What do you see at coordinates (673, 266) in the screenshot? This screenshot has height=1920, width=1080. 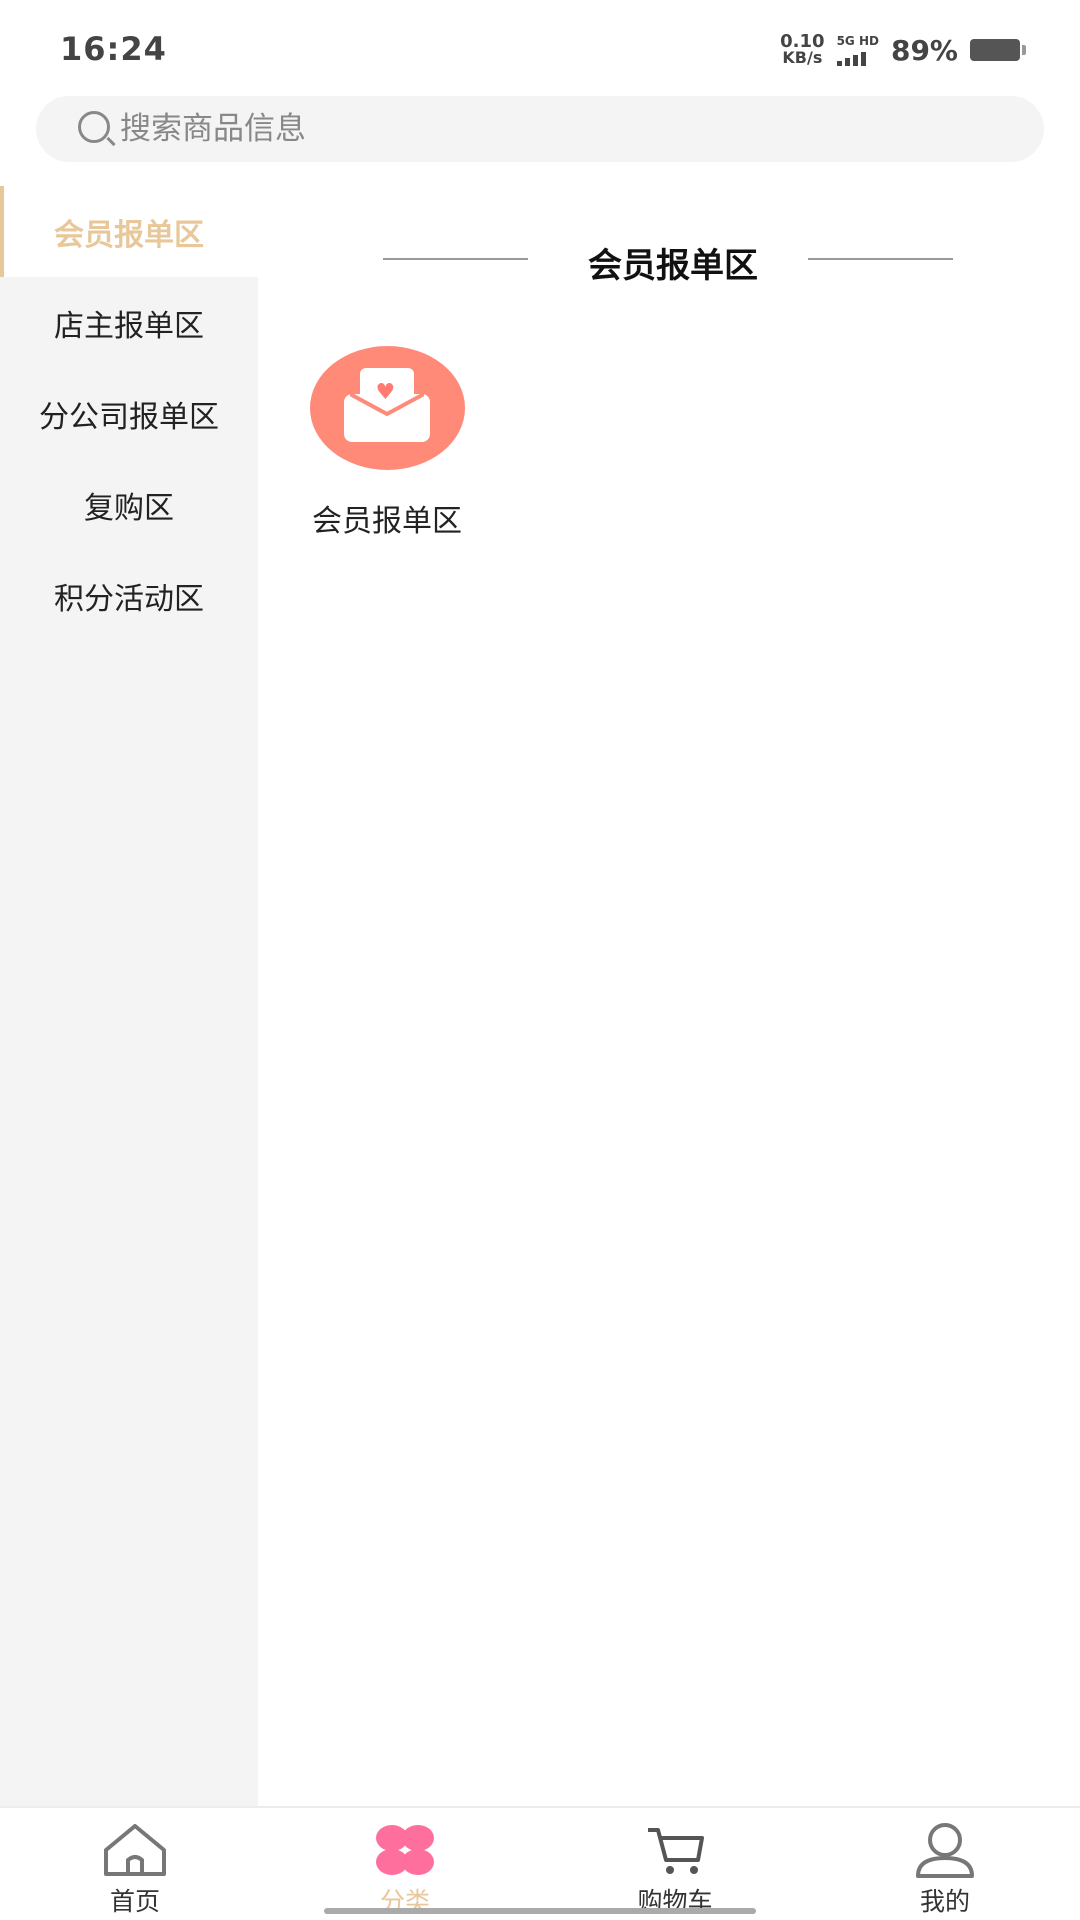 I see `section-title: 会员报单区` at bounding box center [673, 266].